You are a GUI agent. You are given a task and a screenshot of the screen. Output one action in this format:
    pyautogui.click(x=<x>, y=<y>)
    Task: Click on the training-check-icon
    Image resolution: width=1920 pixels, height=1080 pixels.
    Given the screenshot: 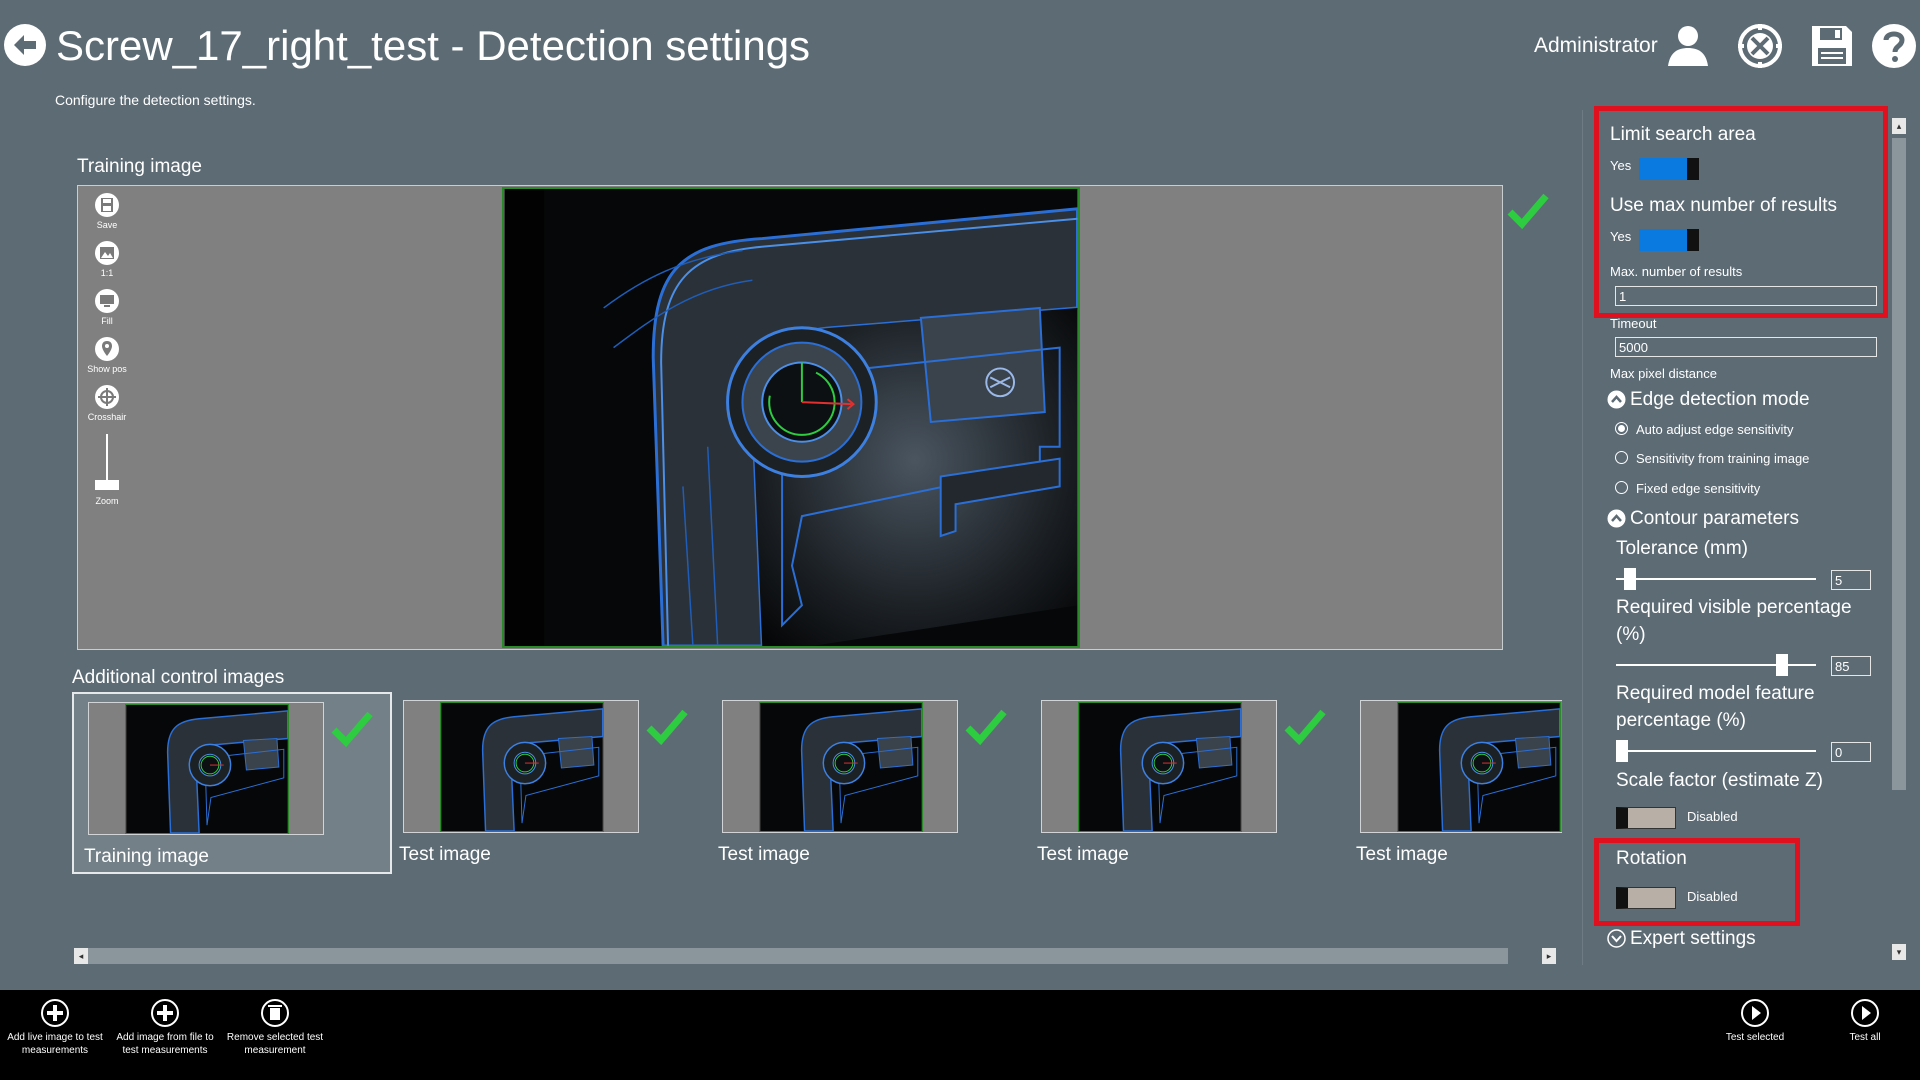 What is the action you would take?
    pyautogui.click(x=1528, y=211)
    